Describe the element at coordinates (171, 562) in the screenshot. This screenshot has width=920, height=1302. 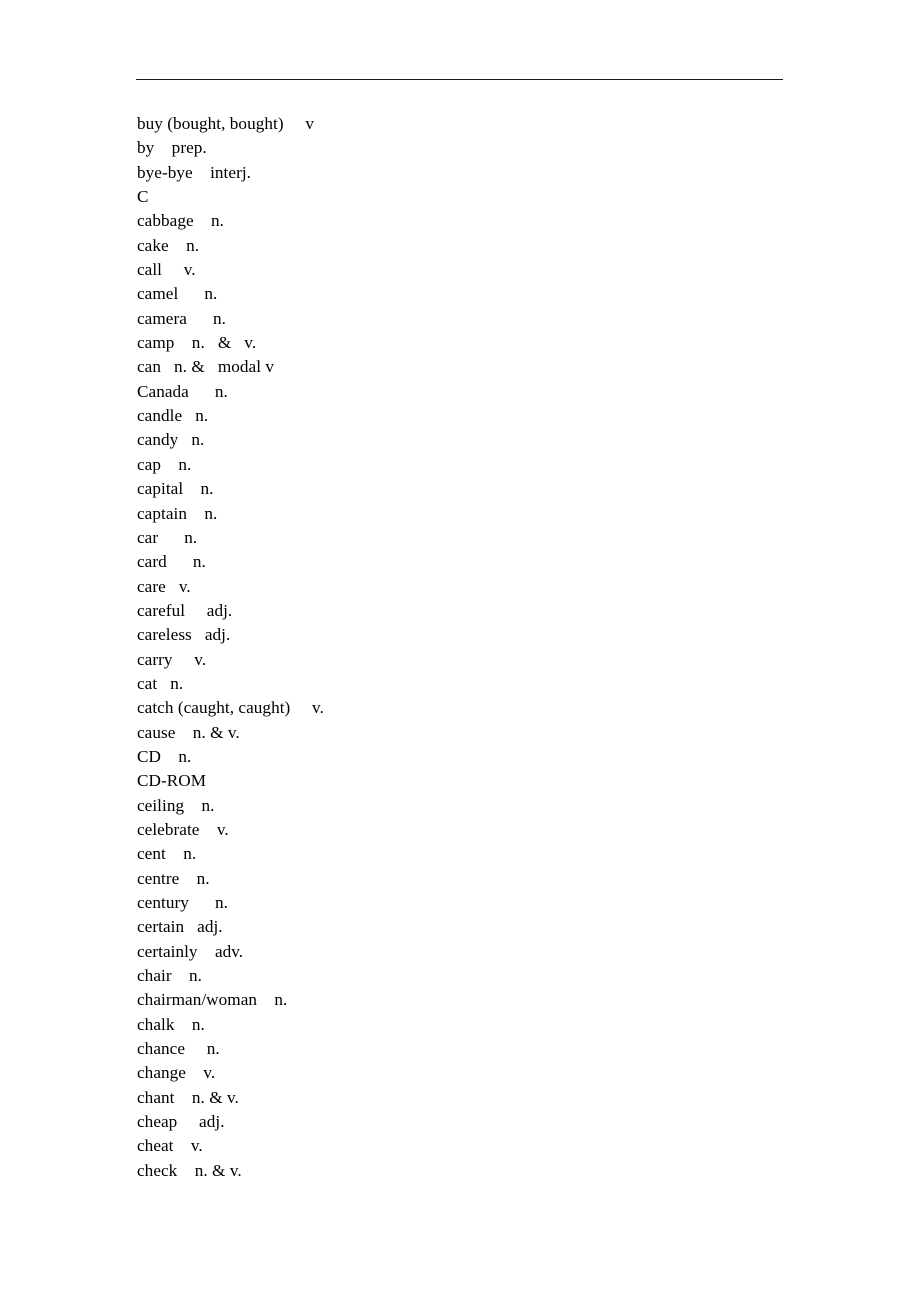
I see `vocabulary-entry: card n.` at that location.